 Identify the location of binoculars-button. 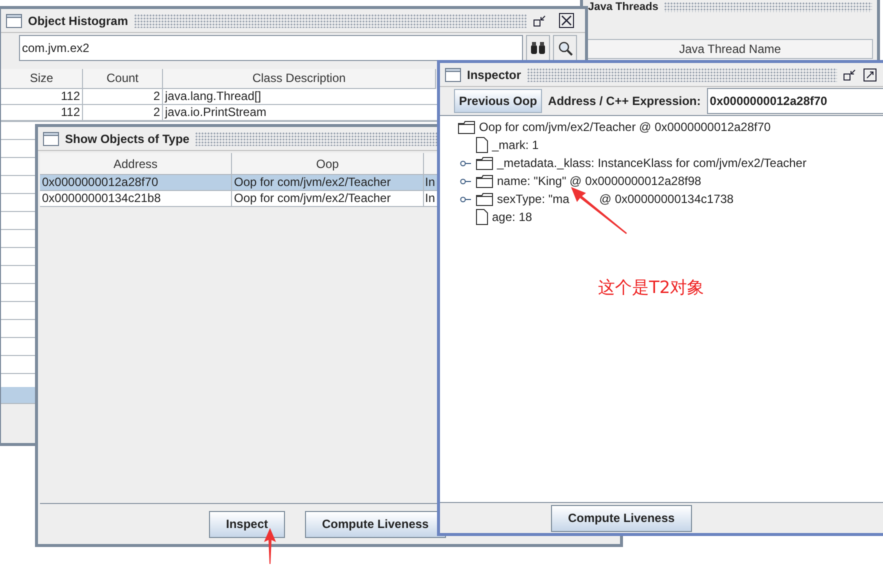
(538, 48).